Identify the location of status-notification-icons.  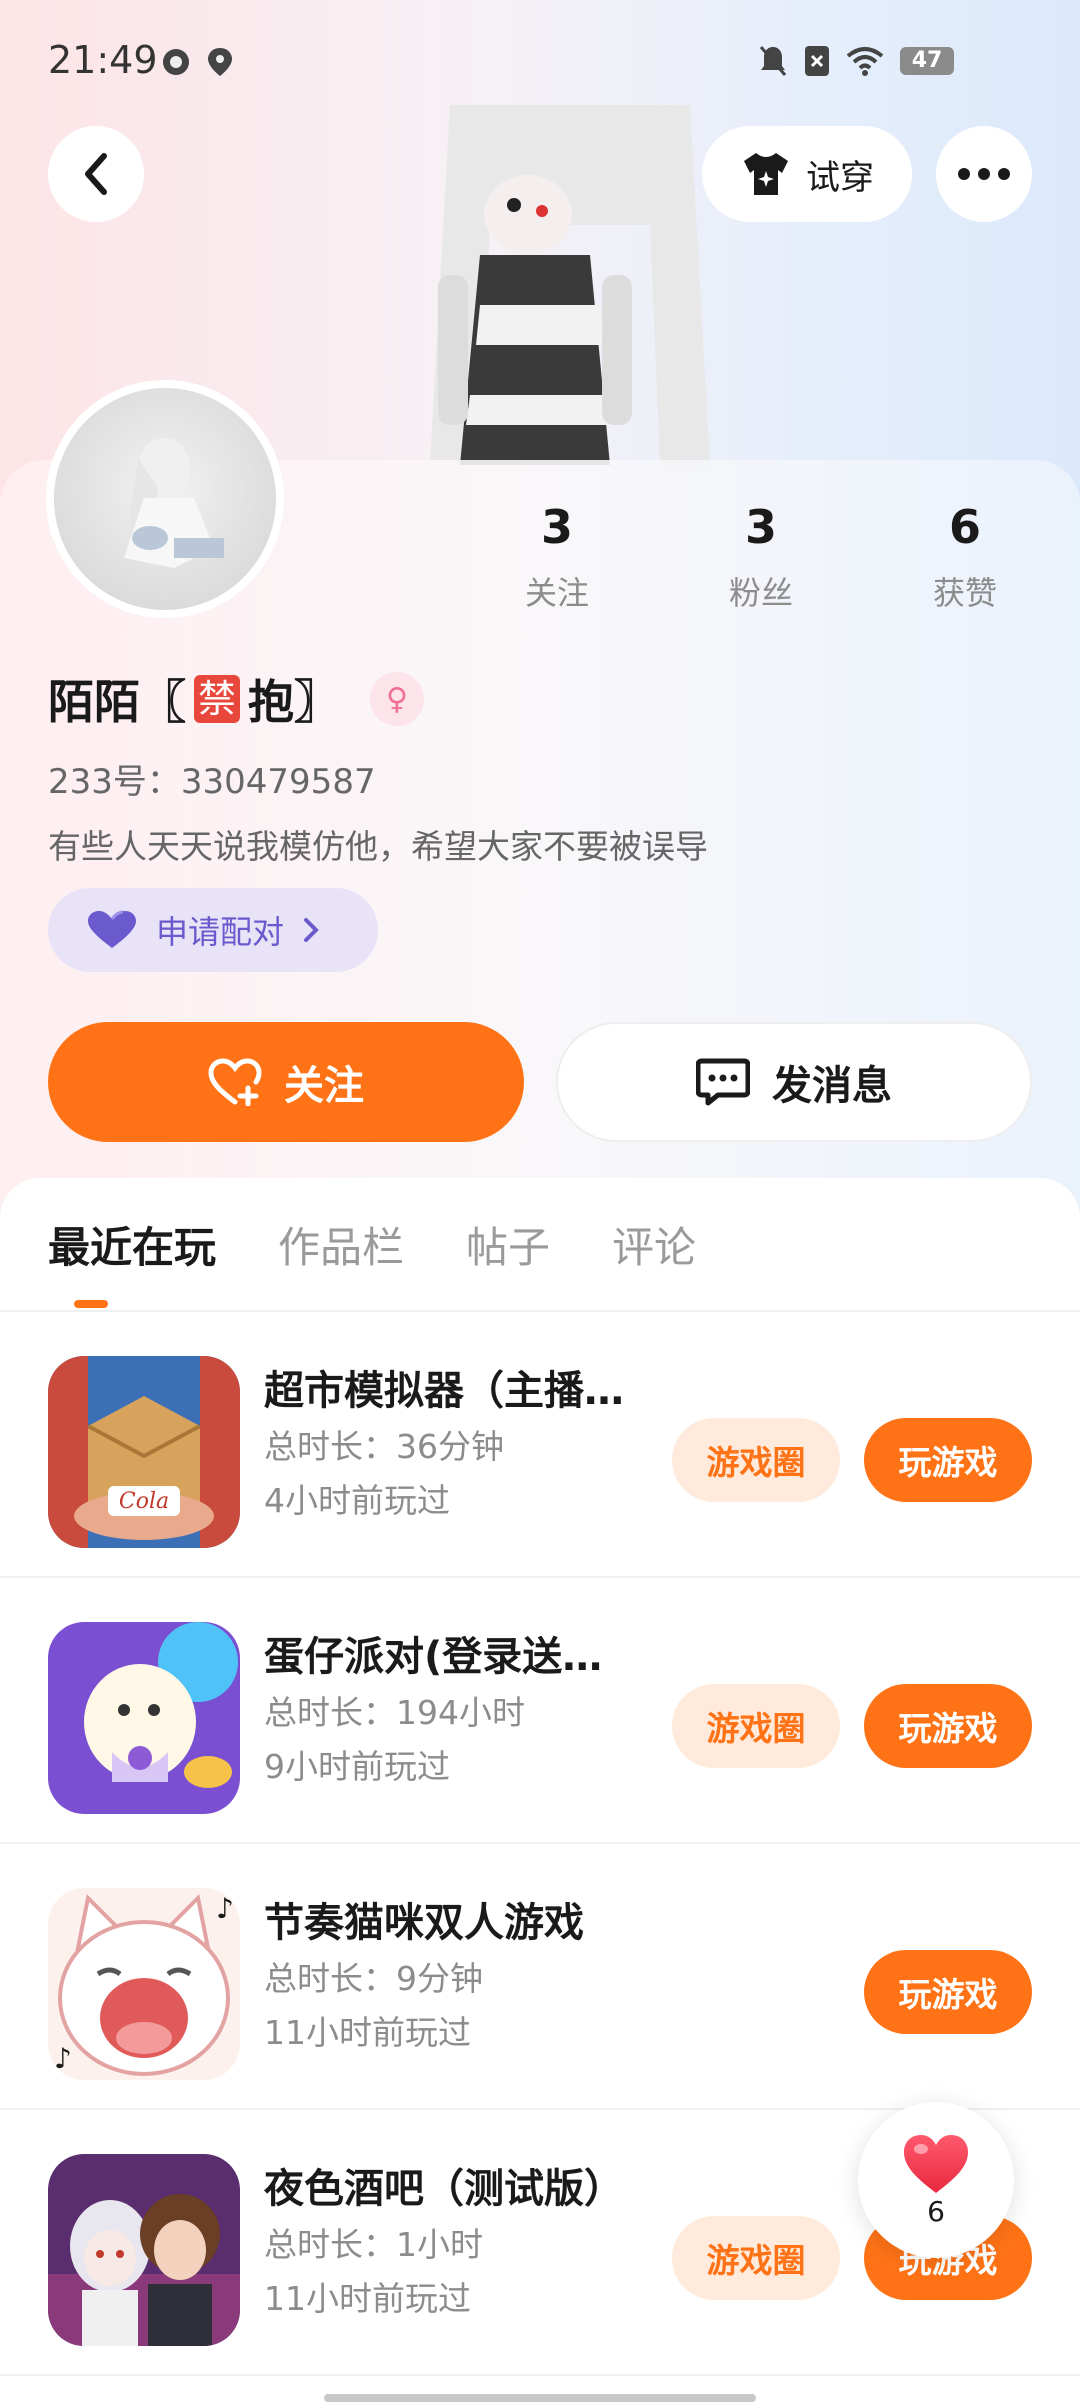
(197, 62).